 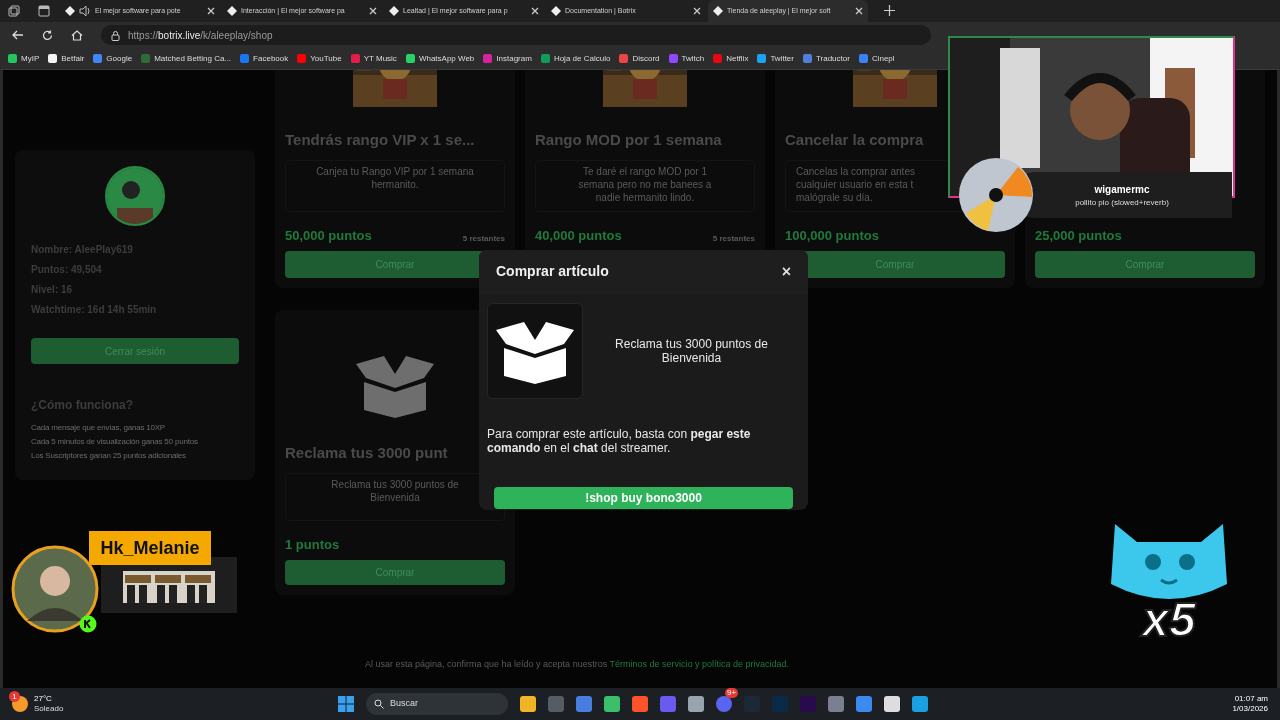 What do you see at coordinates (328, 235) in the screenshot?
I see `item-price: 50,000 puntos` at bounding box center [328, 235].